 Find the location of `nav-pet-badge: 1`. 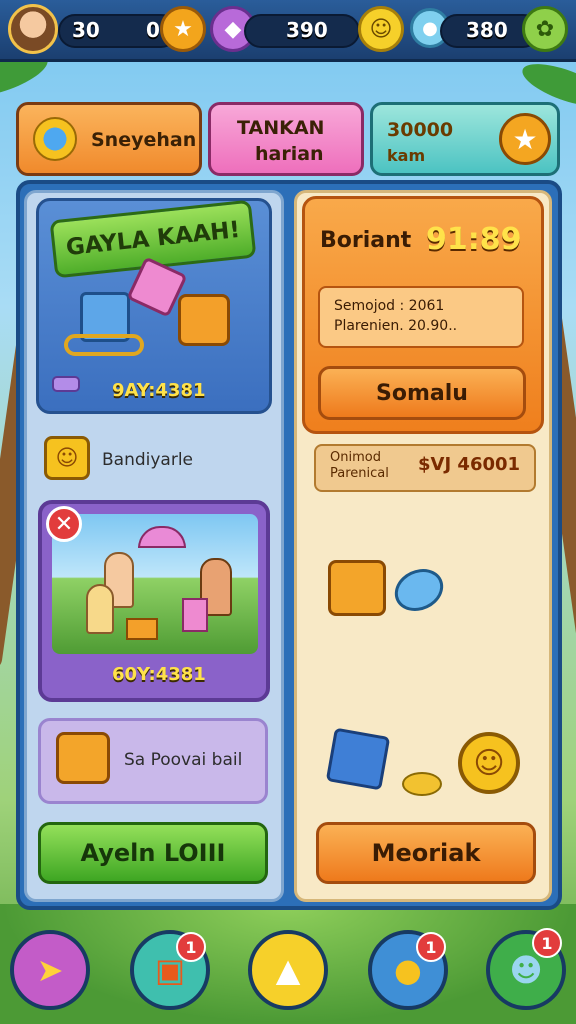

nav-pet-badge: 1 is located at coordinates (547, 943).